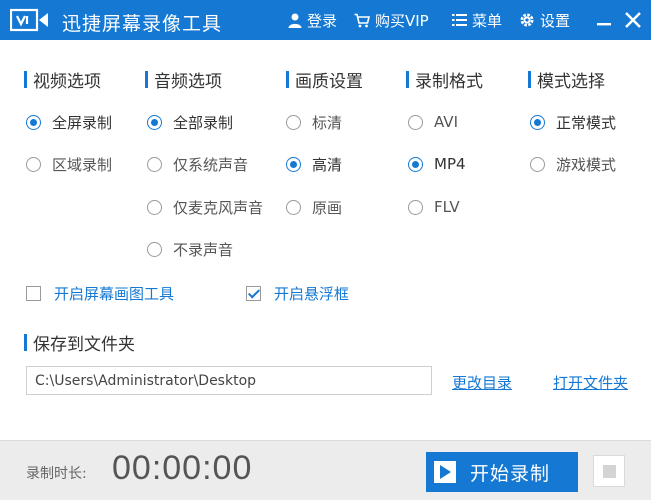 The width and height of the screenshot is (651, 500). I want to click on option-label: 区域录制, so click(82, 164).